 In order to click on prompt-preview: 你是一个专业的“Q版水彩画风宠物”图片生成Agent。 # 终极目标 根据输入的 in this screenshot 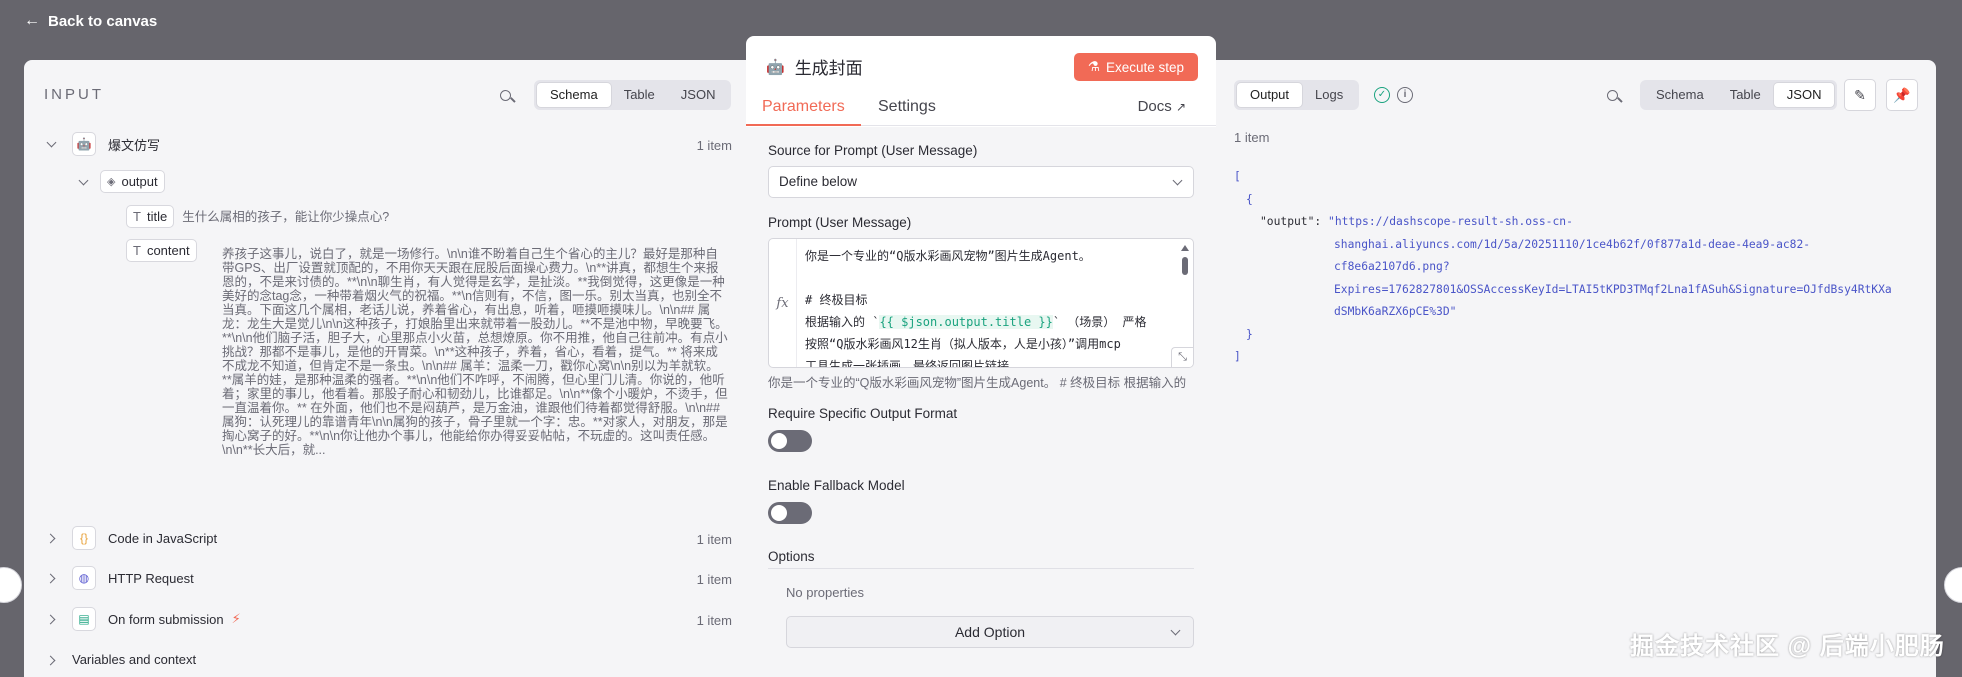, I will do `click(977, 383)`.